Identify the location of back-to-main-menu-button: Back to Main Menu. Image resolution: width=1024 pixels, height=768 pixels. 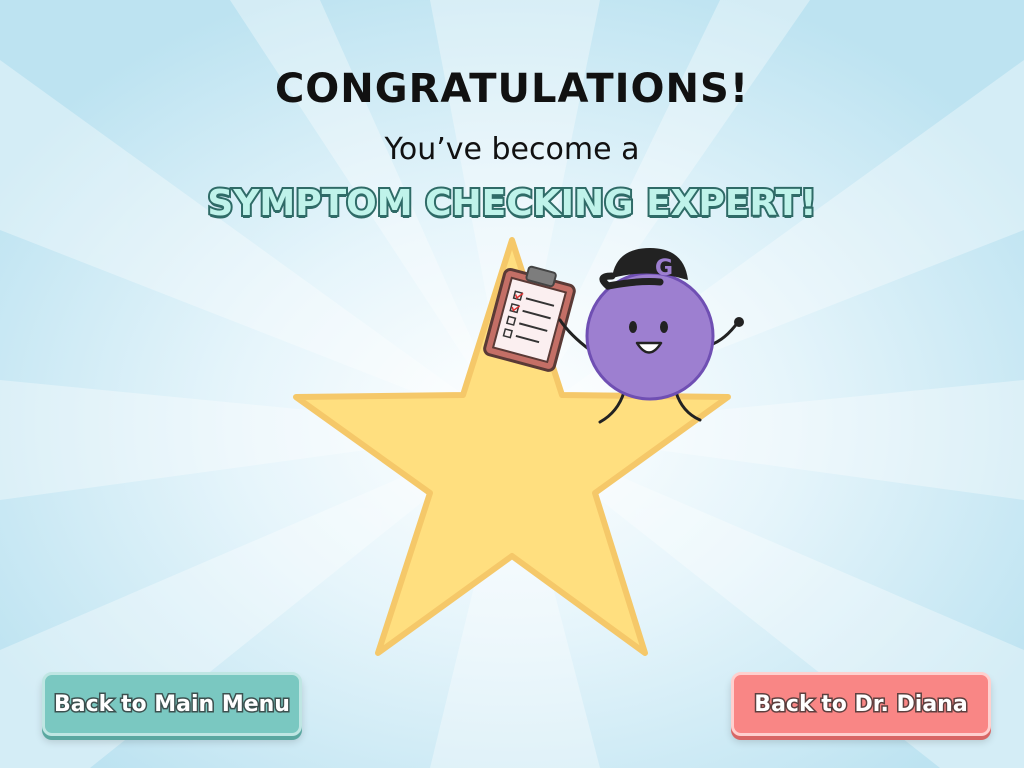
(172, 704).